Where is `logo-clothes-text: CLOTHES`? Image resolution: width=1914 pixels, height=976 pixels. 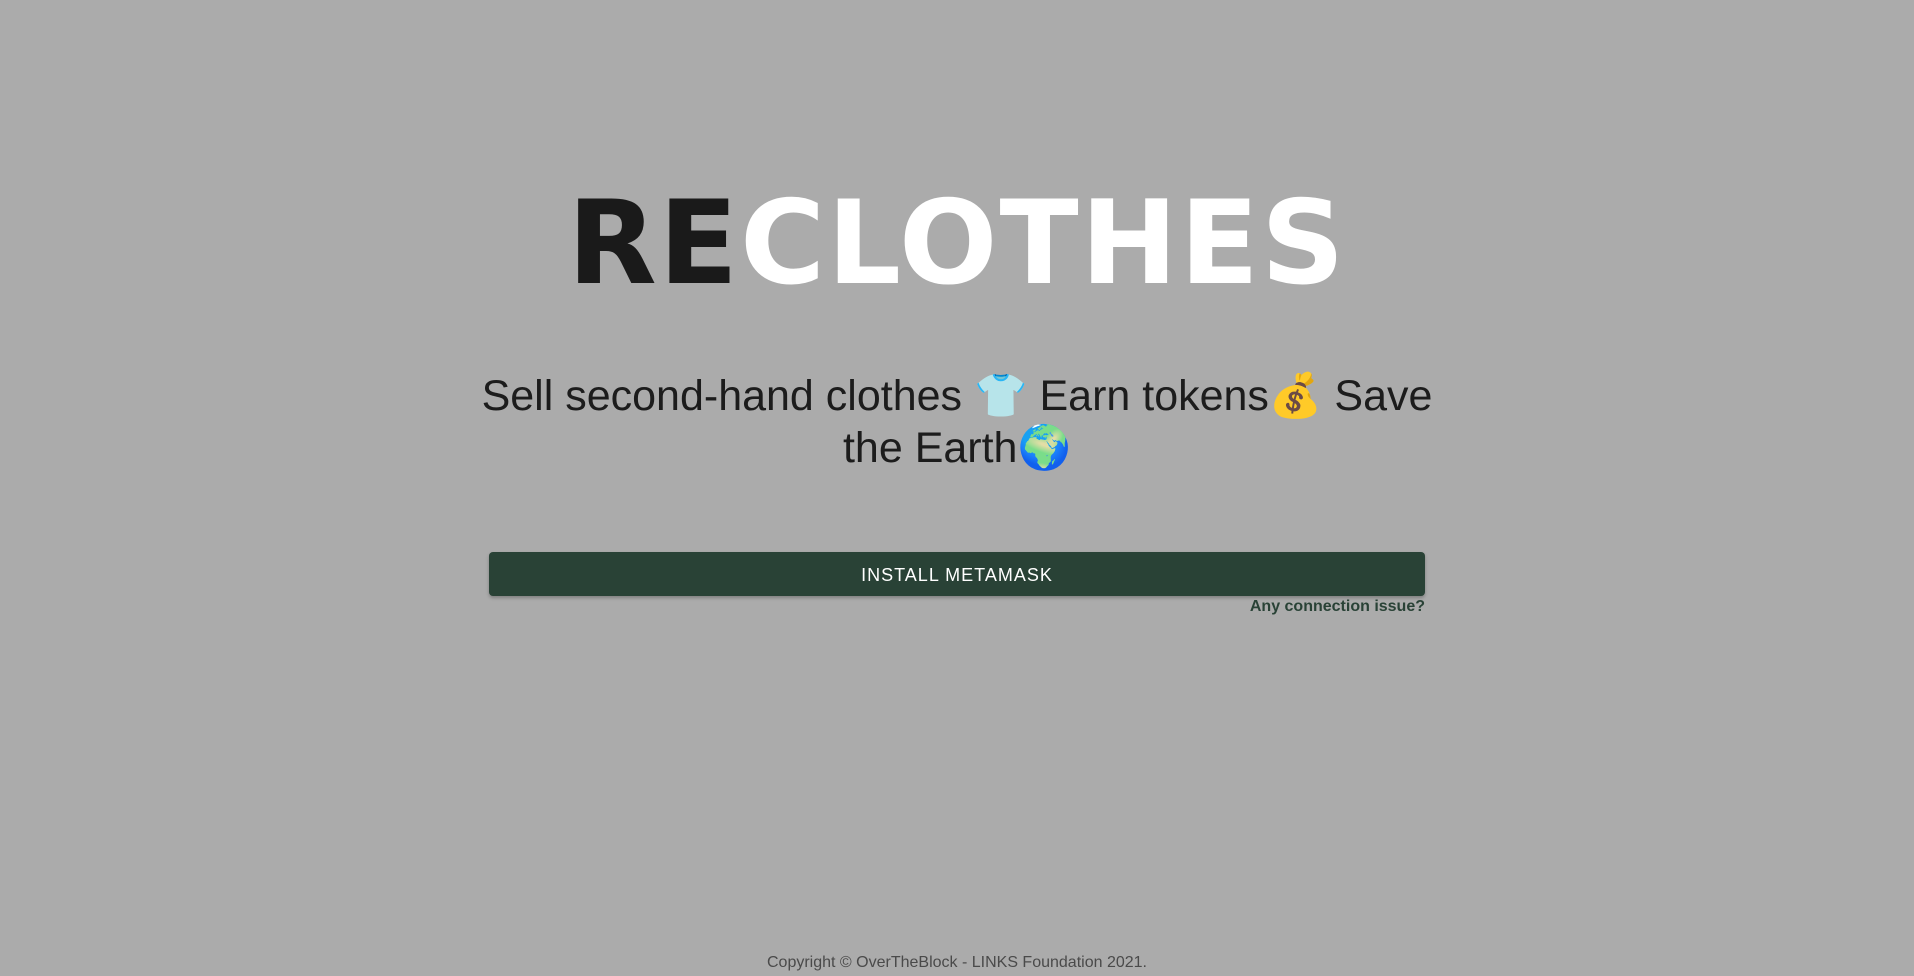
logo-clothes-text: CLOTHES is located at coordinates (1043, 243).